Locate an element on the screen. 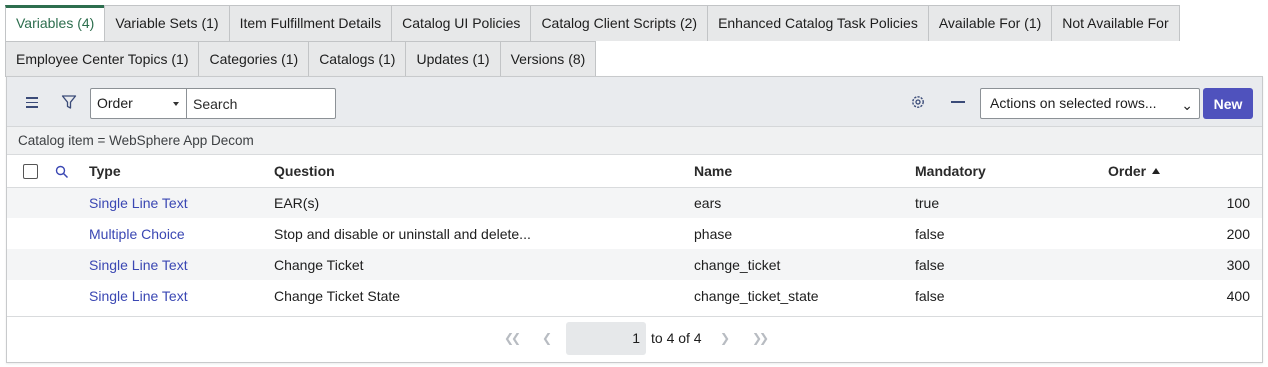  next-page-icon: ❯ is located at coordinates (725, 338).